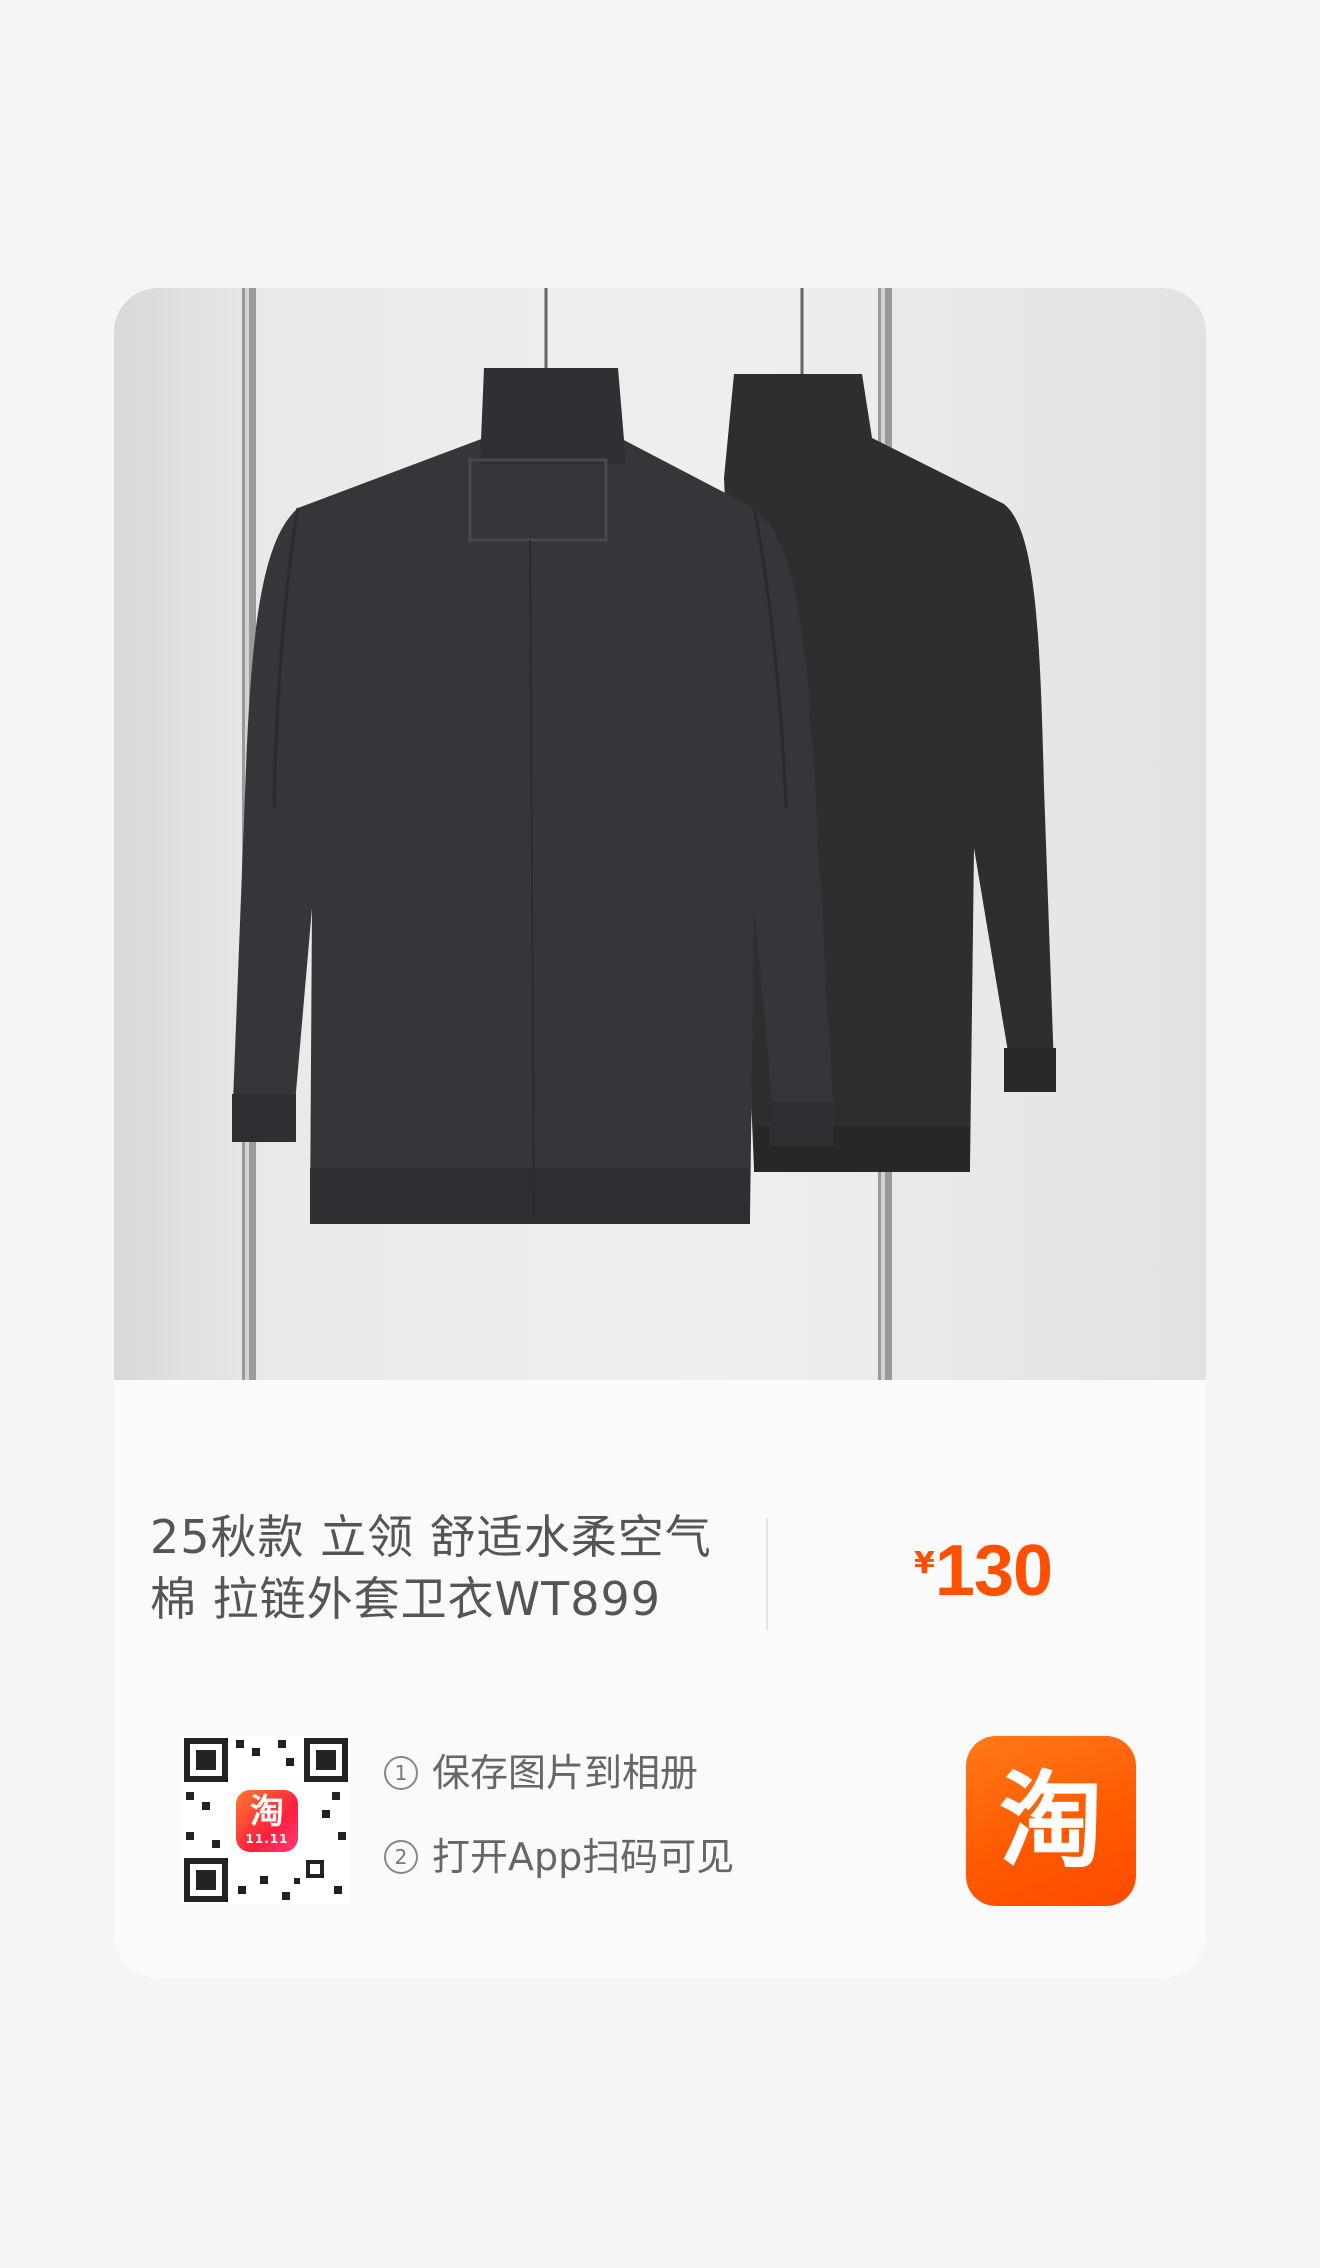  I want to click on taobao-badge-icon: 淘 11.11, so click(267, 1821).